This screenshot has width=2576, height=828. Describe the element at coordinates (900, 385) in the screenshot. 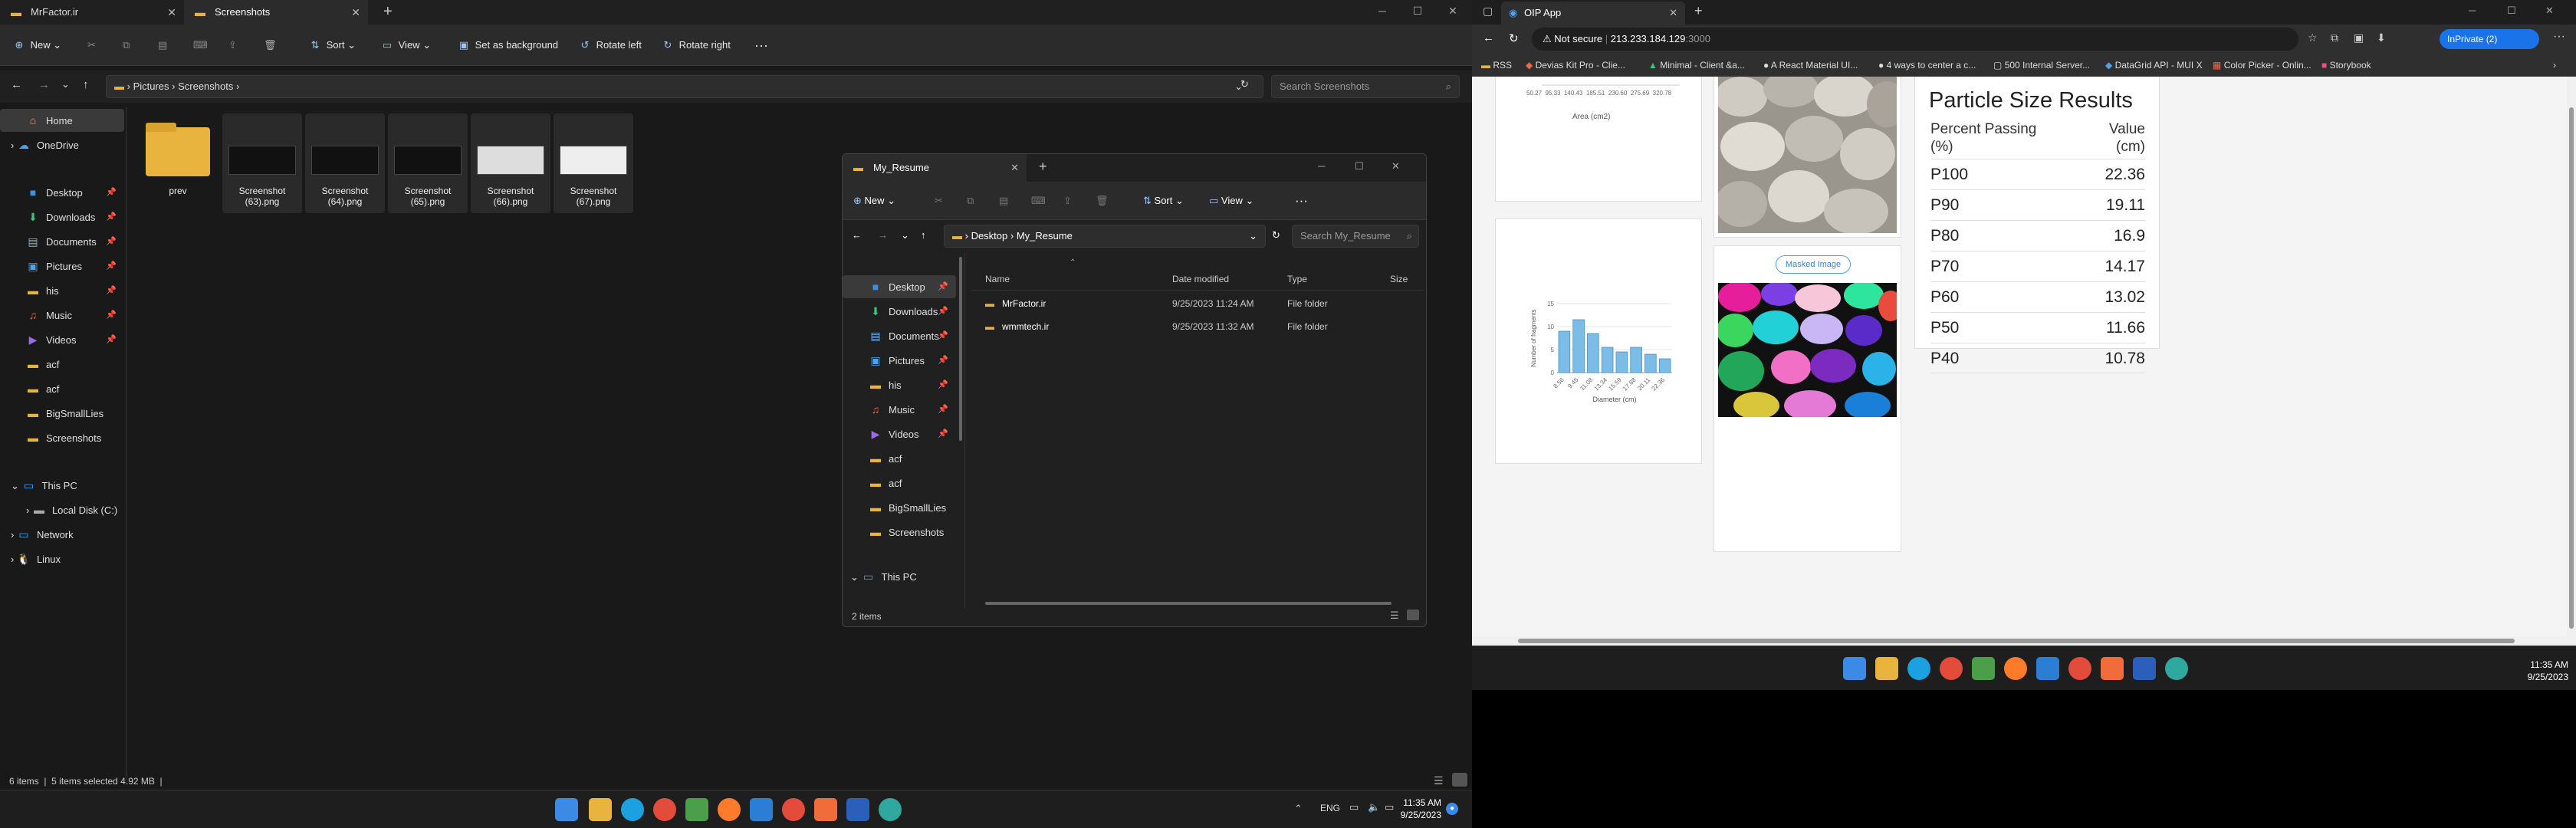

I see `nav-his: ▬ his 📌` at that location.